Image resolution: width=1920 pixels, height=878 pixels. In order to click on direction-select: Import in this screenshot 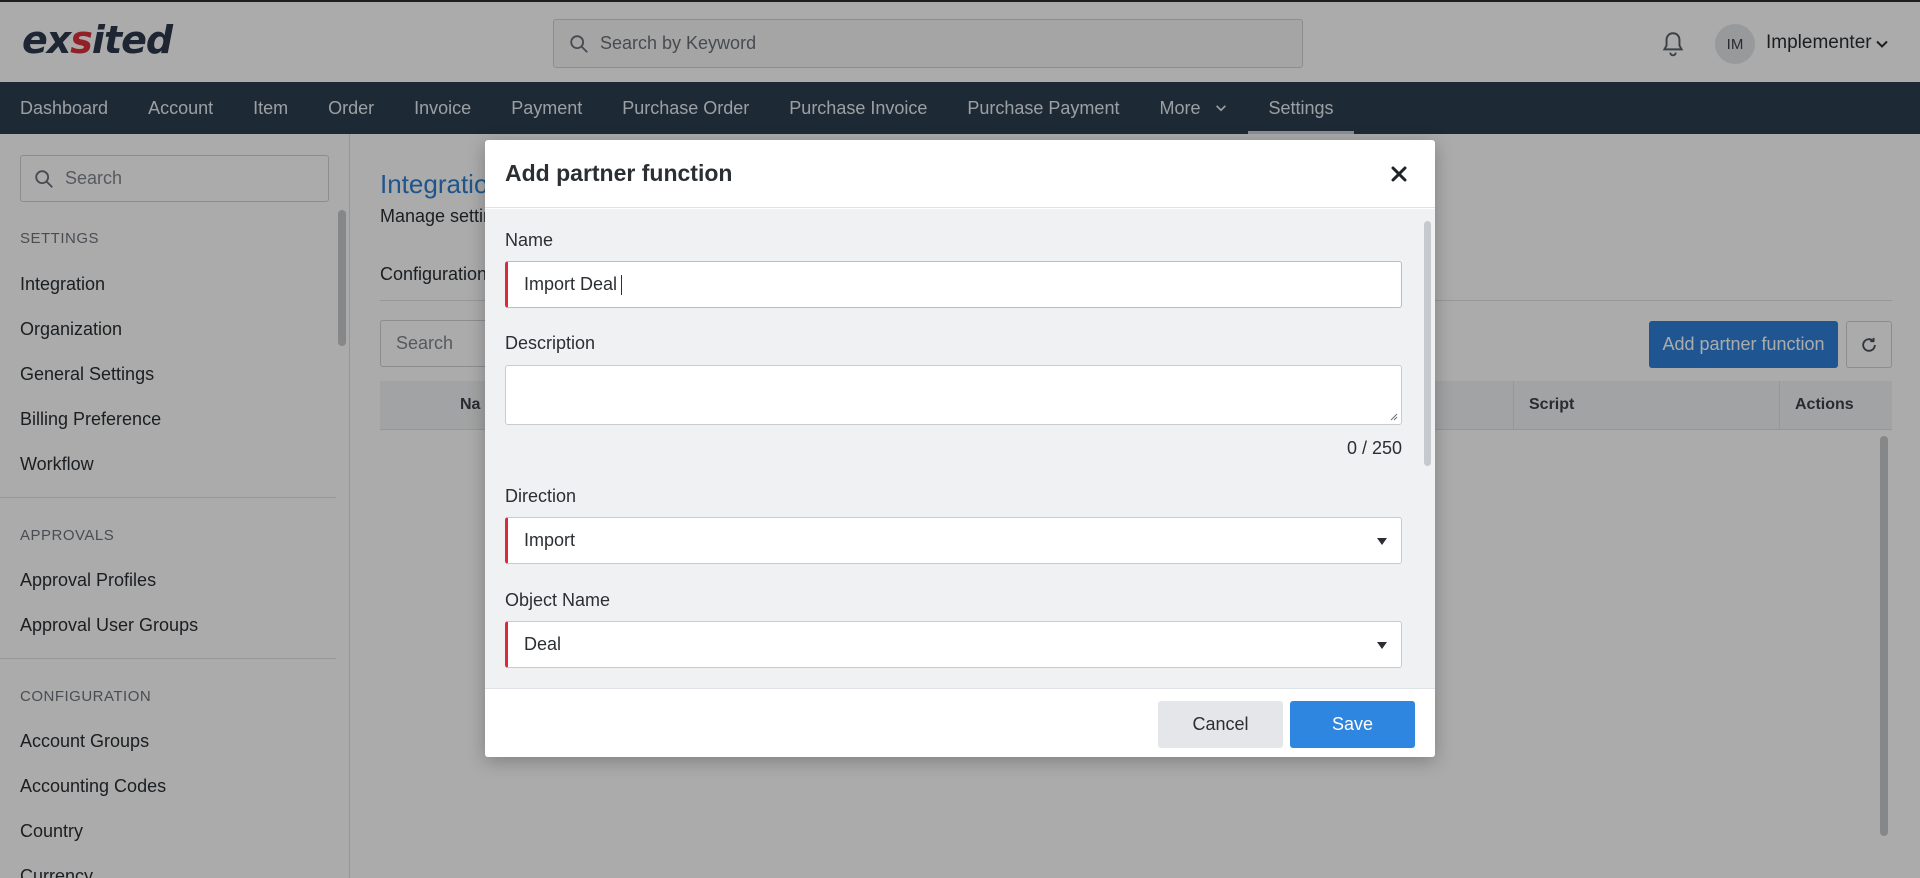, I will do `click(953, 540)`.